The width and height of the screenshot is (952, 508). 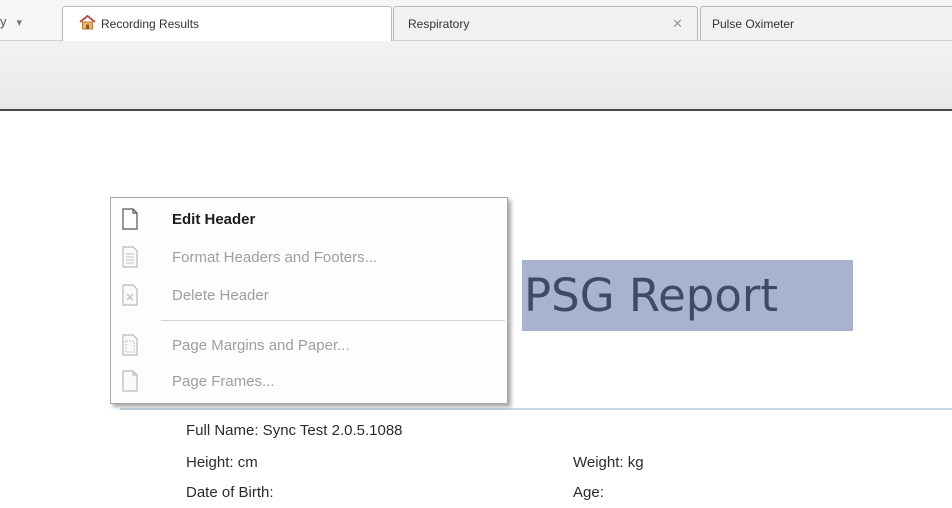 I want to click on tab-overflow-label: y, so click(x=3, y=21).